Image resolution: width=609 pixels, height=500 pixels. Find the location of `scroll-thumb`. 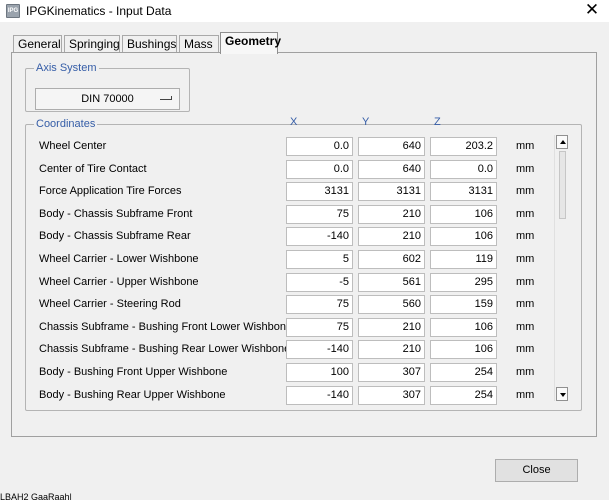

scroll-thumb is located at coordinates (562, 185).